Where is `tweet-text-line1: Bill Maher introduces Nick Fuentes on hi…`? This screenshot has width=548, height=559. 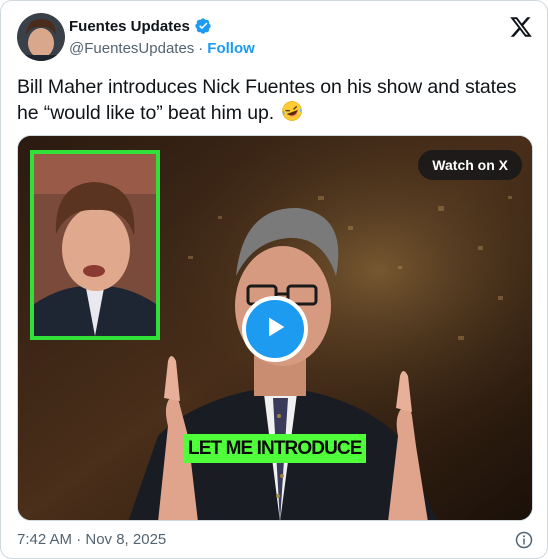
tweet-text-line1: Bill Maher introduces Nick Fuentes on hi… is located at coordinates (267, 87).